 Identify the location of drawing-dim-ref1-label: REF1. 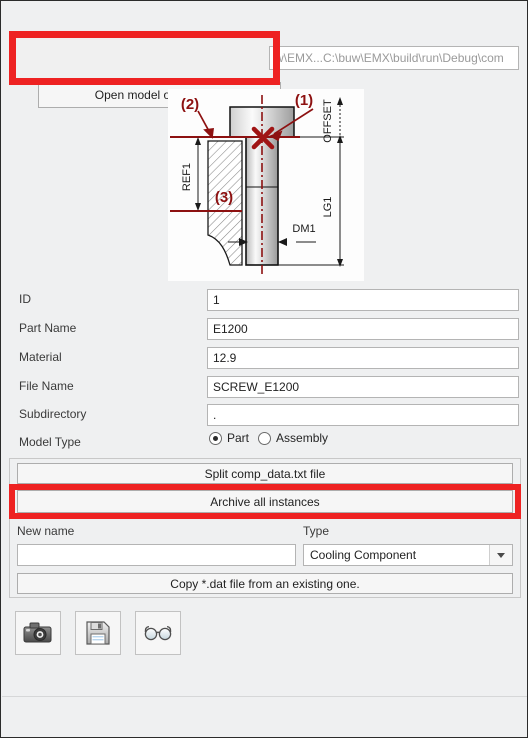
(187, 177).